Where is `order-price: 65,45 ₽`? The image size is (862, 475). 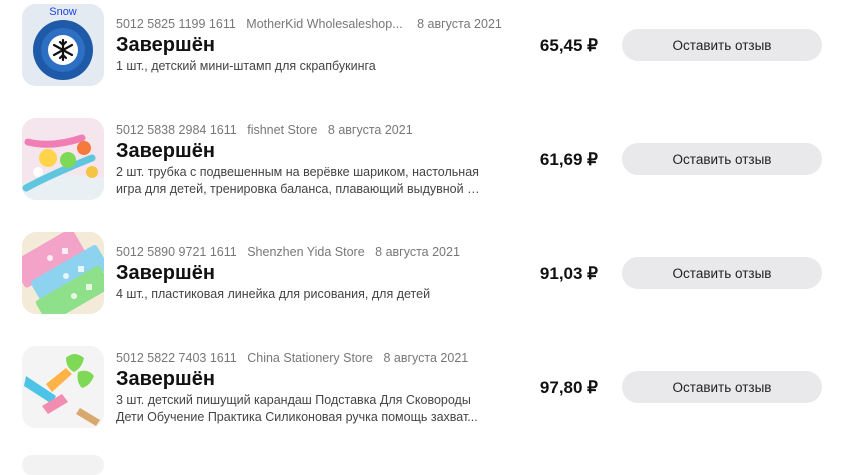 order-price: 65,45 ₽ is located at coordinates (568, 45).